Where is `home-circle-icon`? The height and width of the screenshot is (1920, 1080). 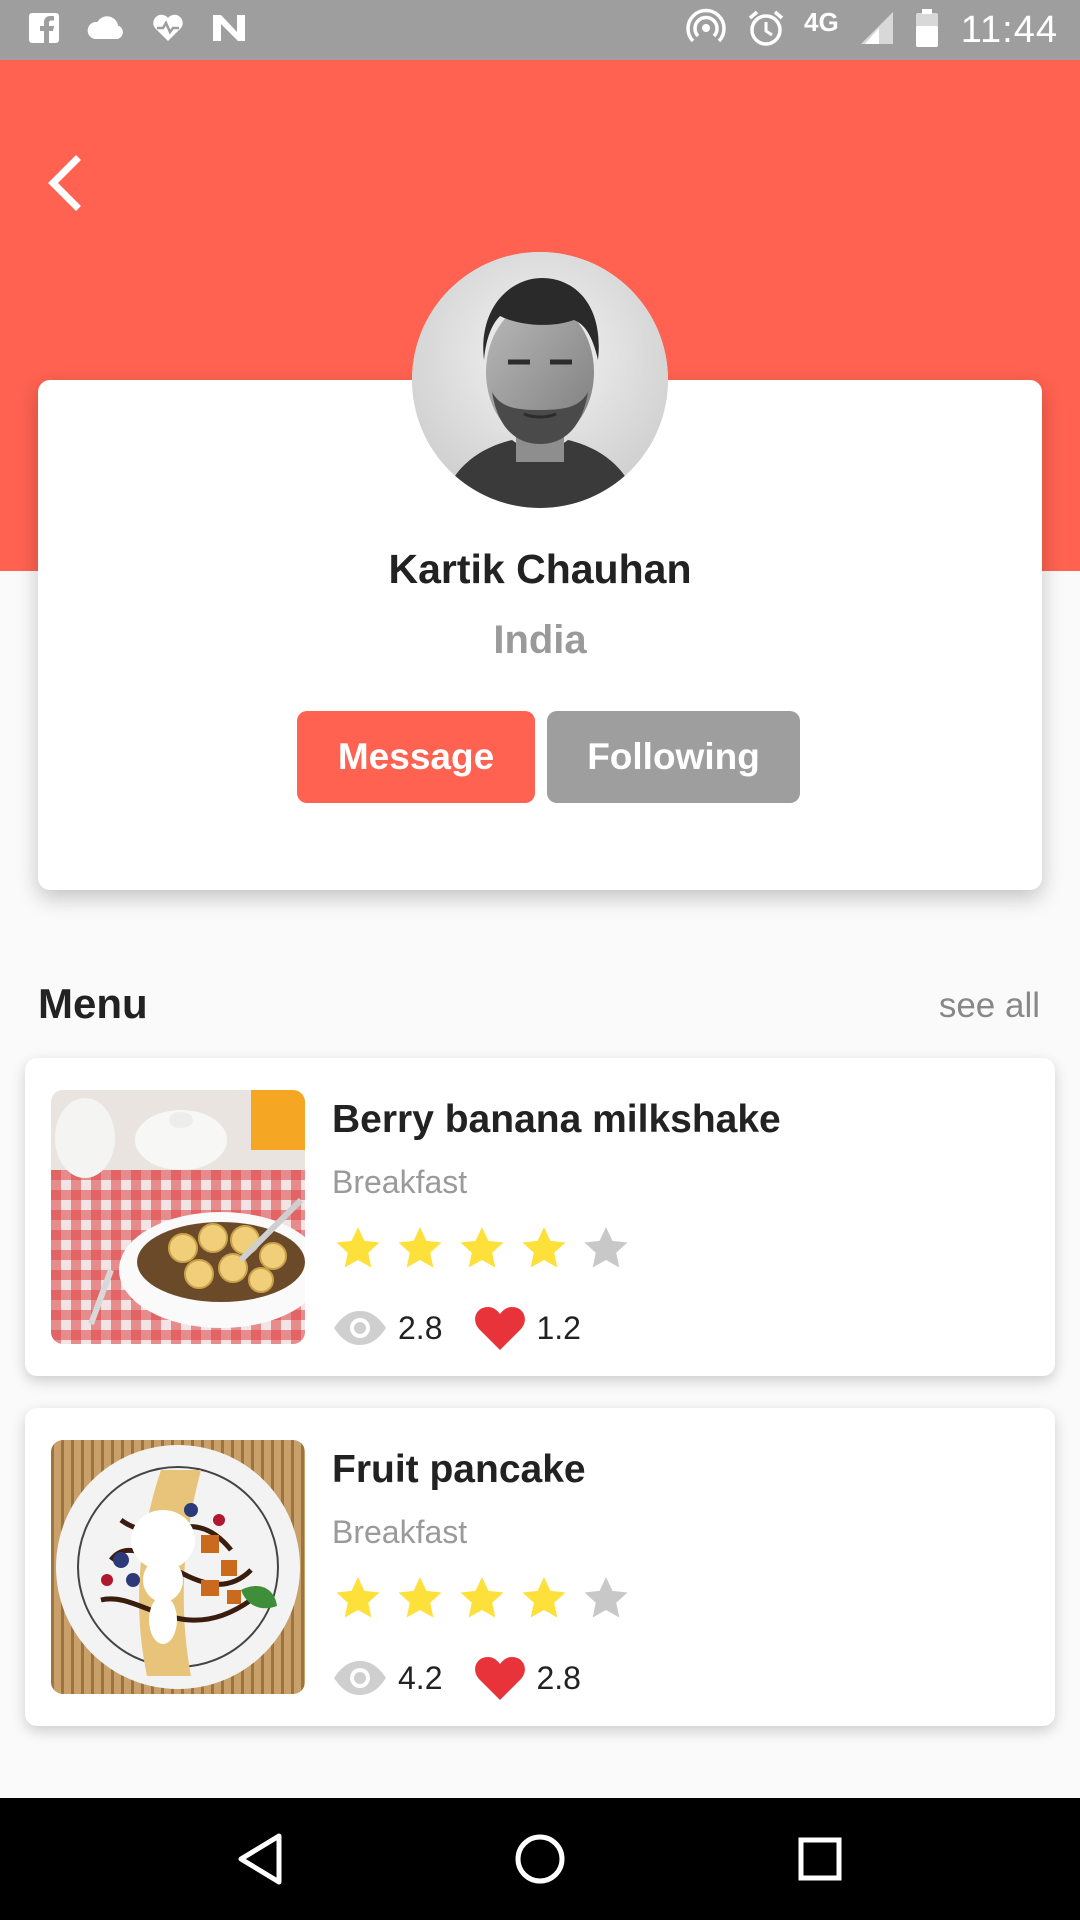 home-circle-icon is located at coordinates (540, 1859).